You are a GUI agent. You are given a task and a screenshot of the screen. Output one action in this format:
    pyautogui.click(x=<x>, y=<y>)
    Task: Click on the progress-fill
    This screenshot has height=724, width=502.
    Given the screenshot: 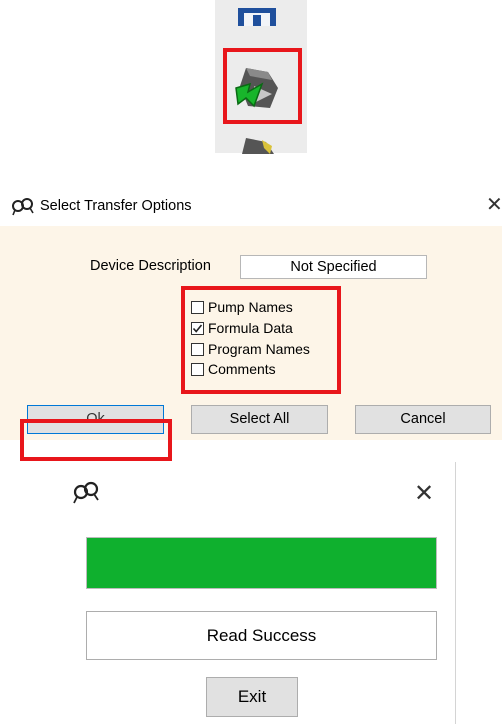 What is the action you would take?
    pyautogui.click(x=261, y=563)
    